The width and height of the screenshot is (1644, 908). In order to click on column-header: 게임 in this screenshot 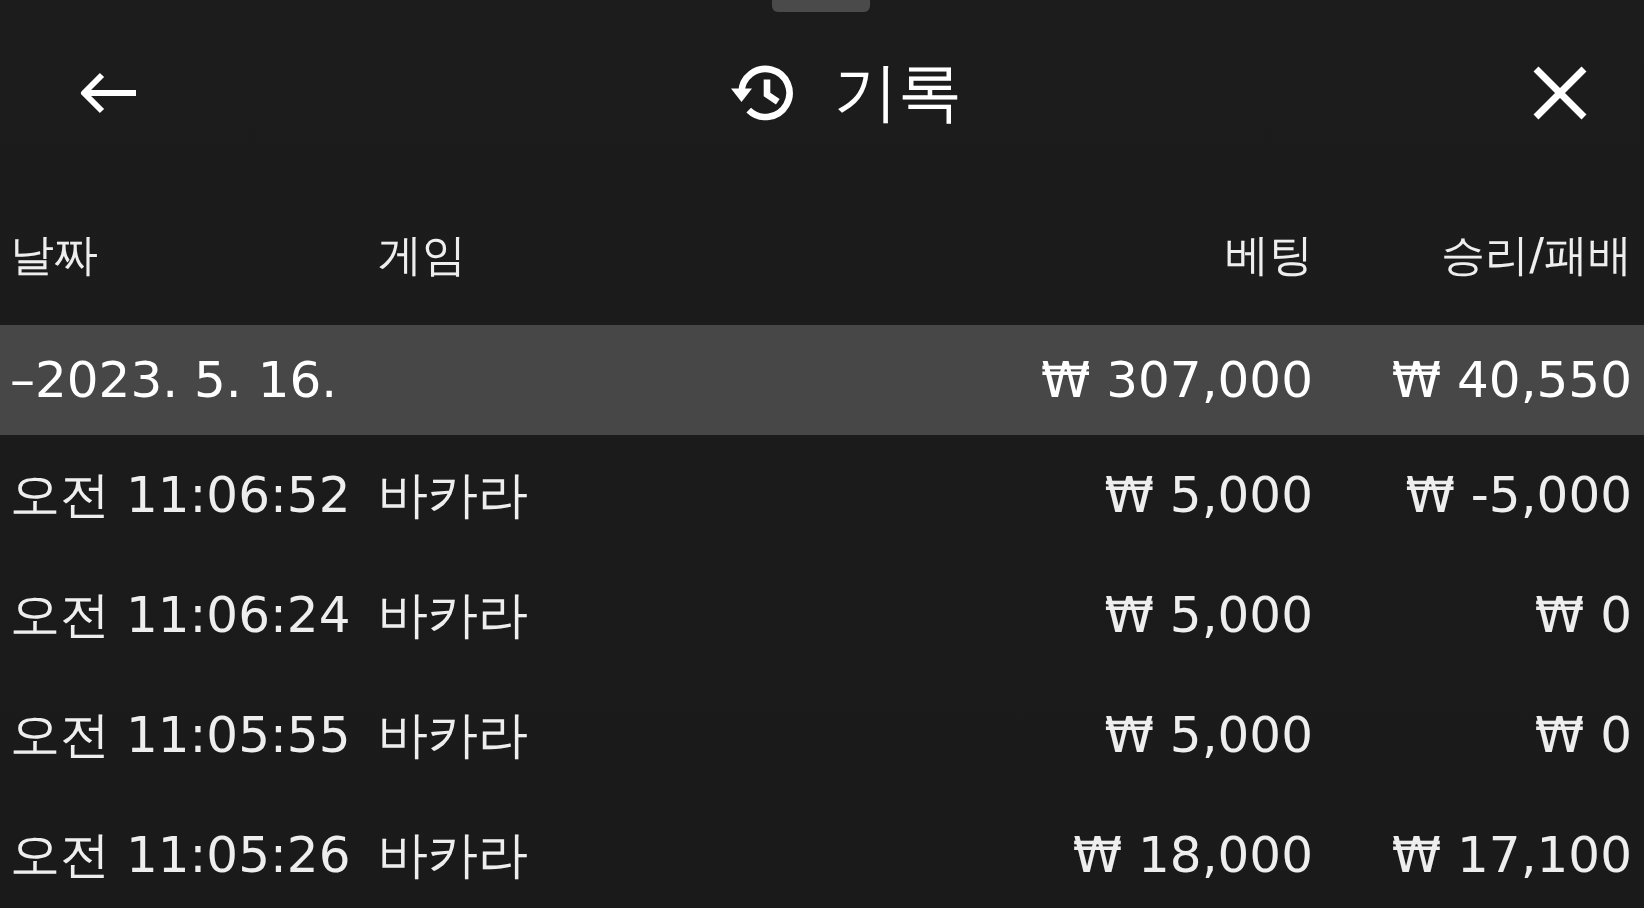, I will do `click(422, 254)`.